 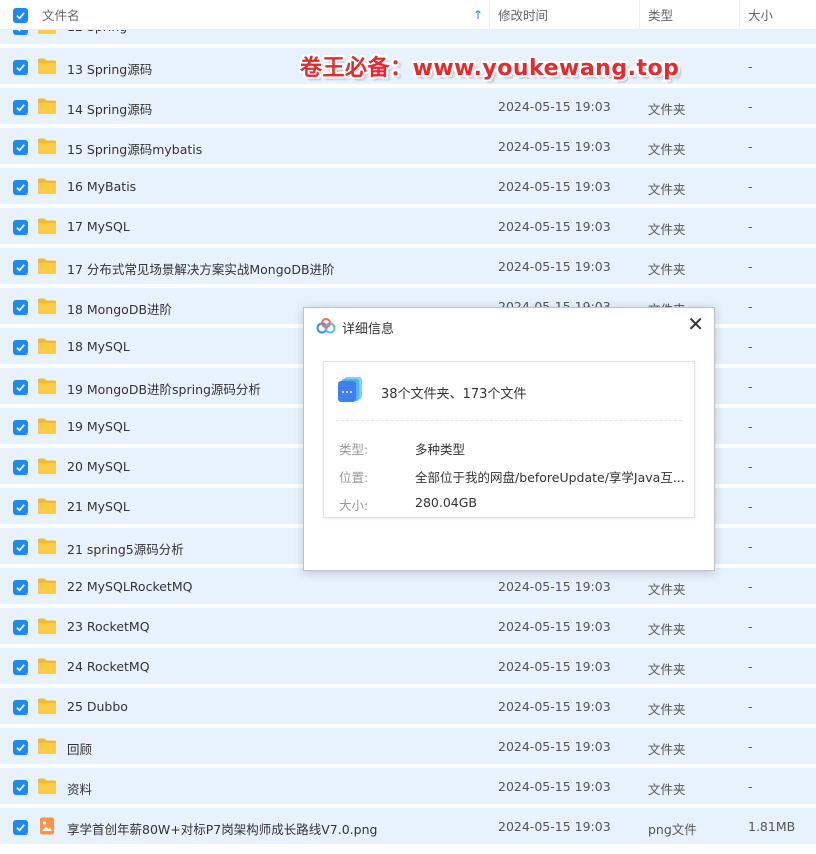 I want to click on file-name: 享学首创年薪80W+对标P7岗架构师成长路线V7.0.png, so click(x=222, y=828).